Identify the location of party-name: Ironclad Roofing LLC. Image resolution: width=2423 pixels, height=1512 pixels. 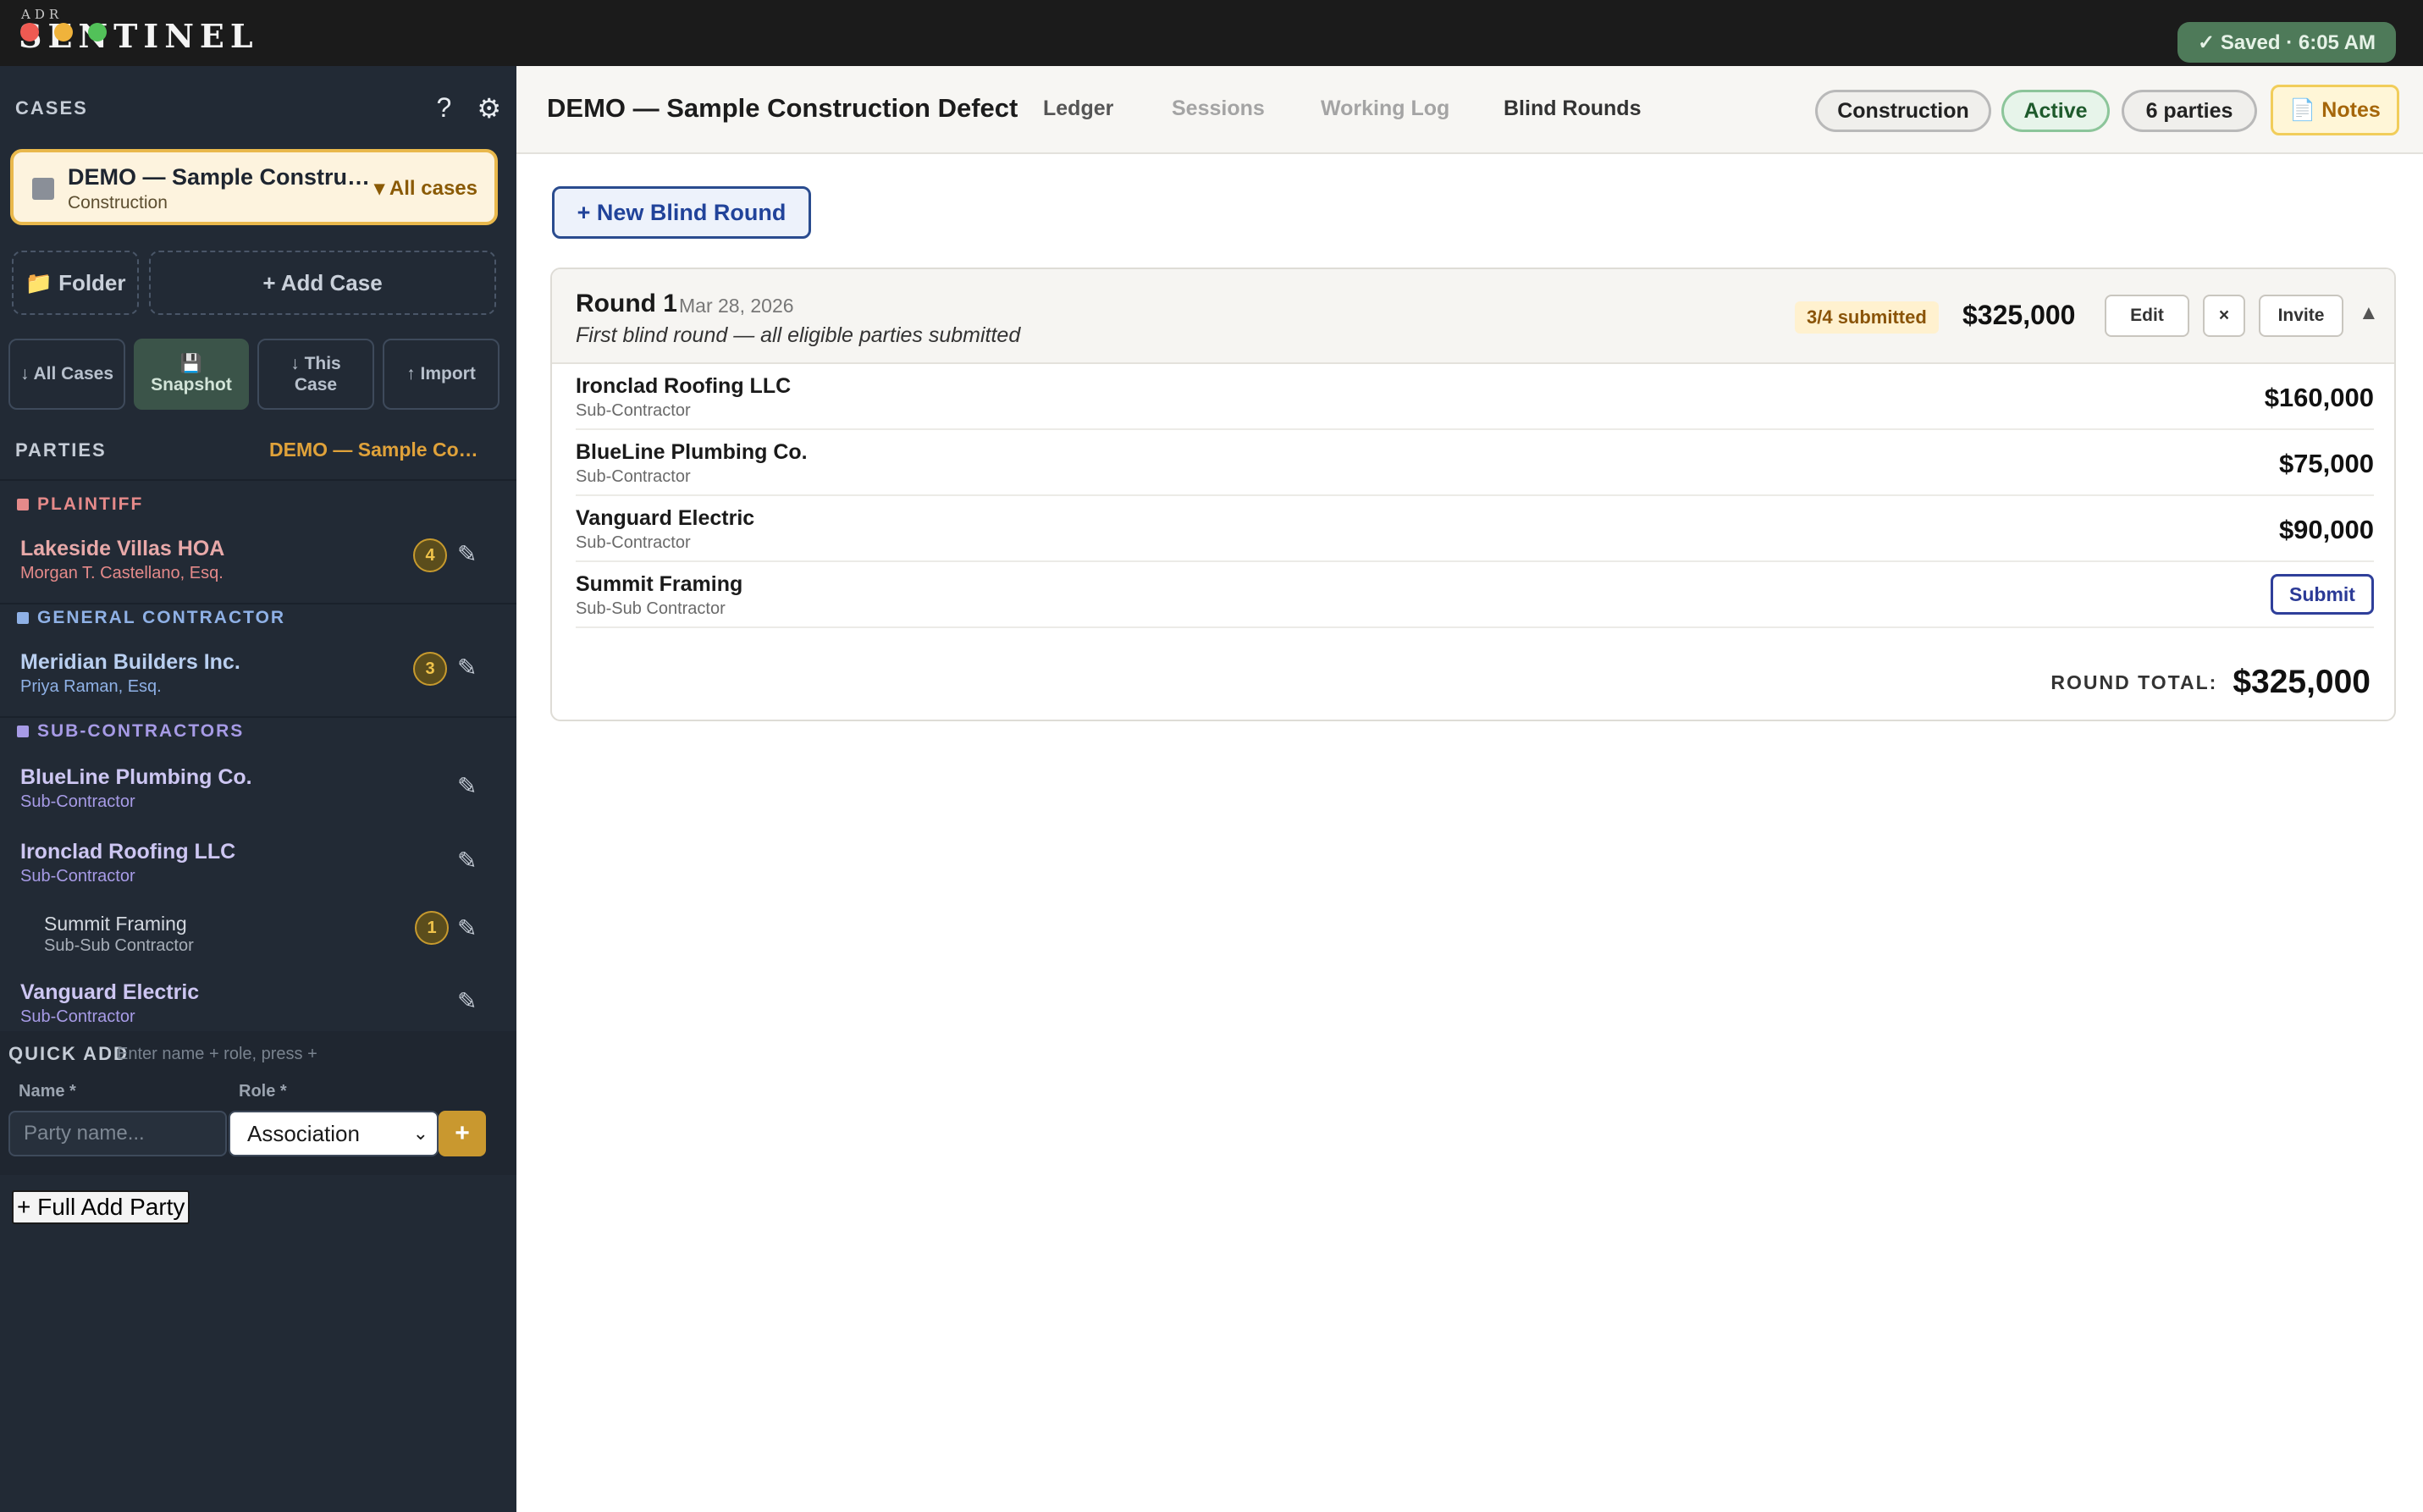
(128, 852).